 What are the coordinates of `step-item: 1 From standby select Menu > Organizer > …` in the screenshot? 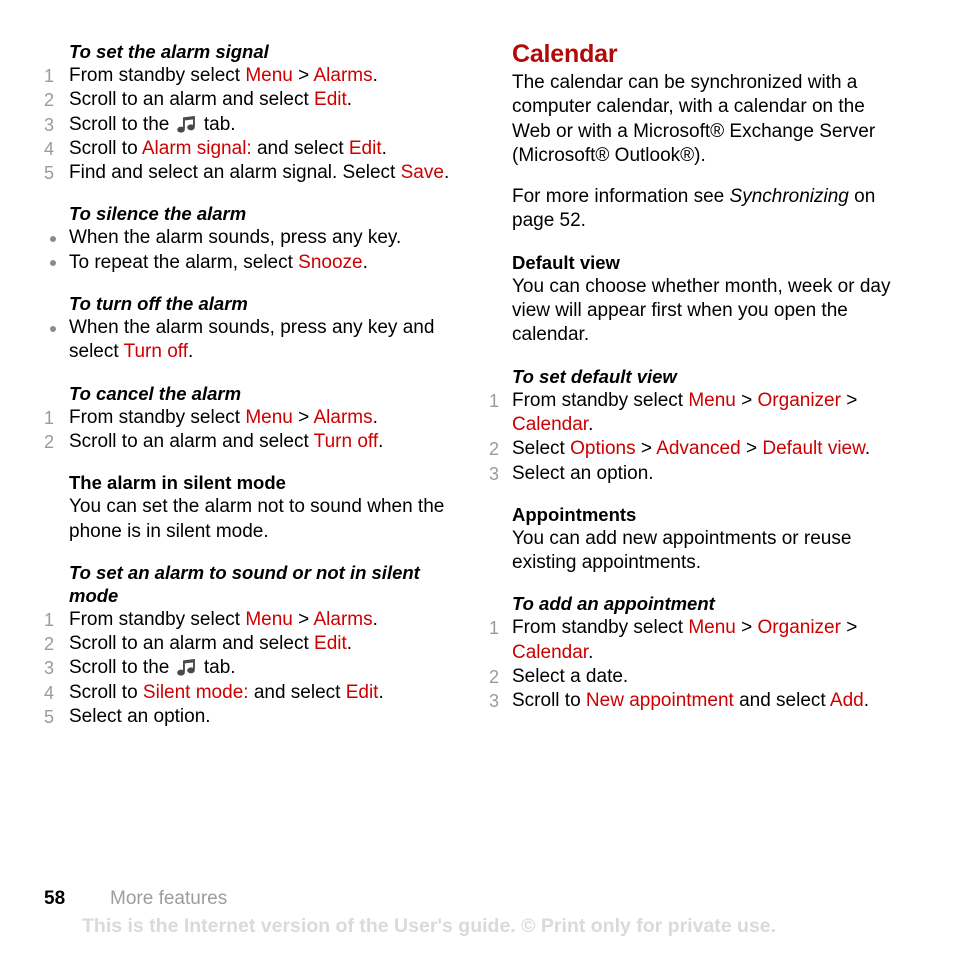 It's located at (694, 413).